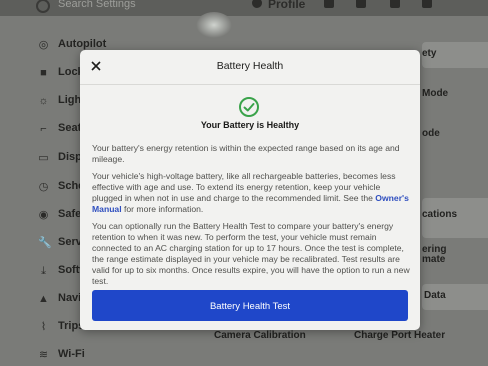 The height and width of the screenshot is (366, 488). What do you see at coordinates (427, 4) in the screenshot?
I see `bluetooth-icon` at bounding box center [427, 4].